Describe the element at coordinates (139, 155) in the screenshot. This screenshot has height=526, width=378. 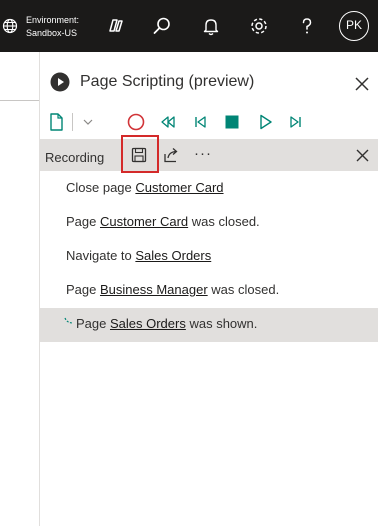
I see `save-icon` at that location.